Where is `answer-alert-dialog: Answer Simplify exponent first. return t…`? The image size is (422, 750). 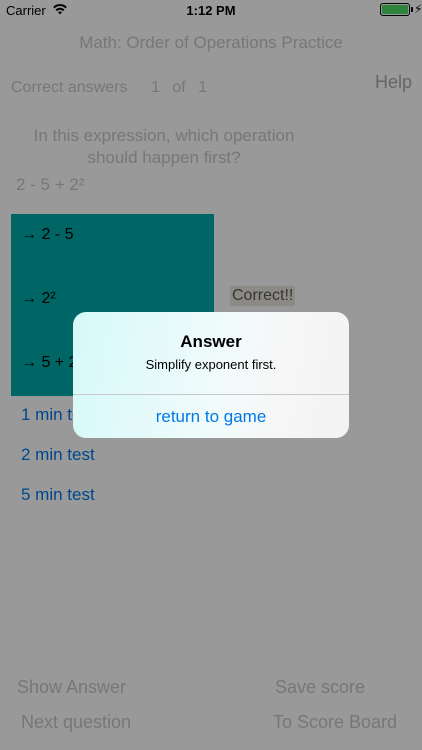
answer-alert-dialog: Answer Simplify exponent first. return t… is located at coordinates (211, 375).